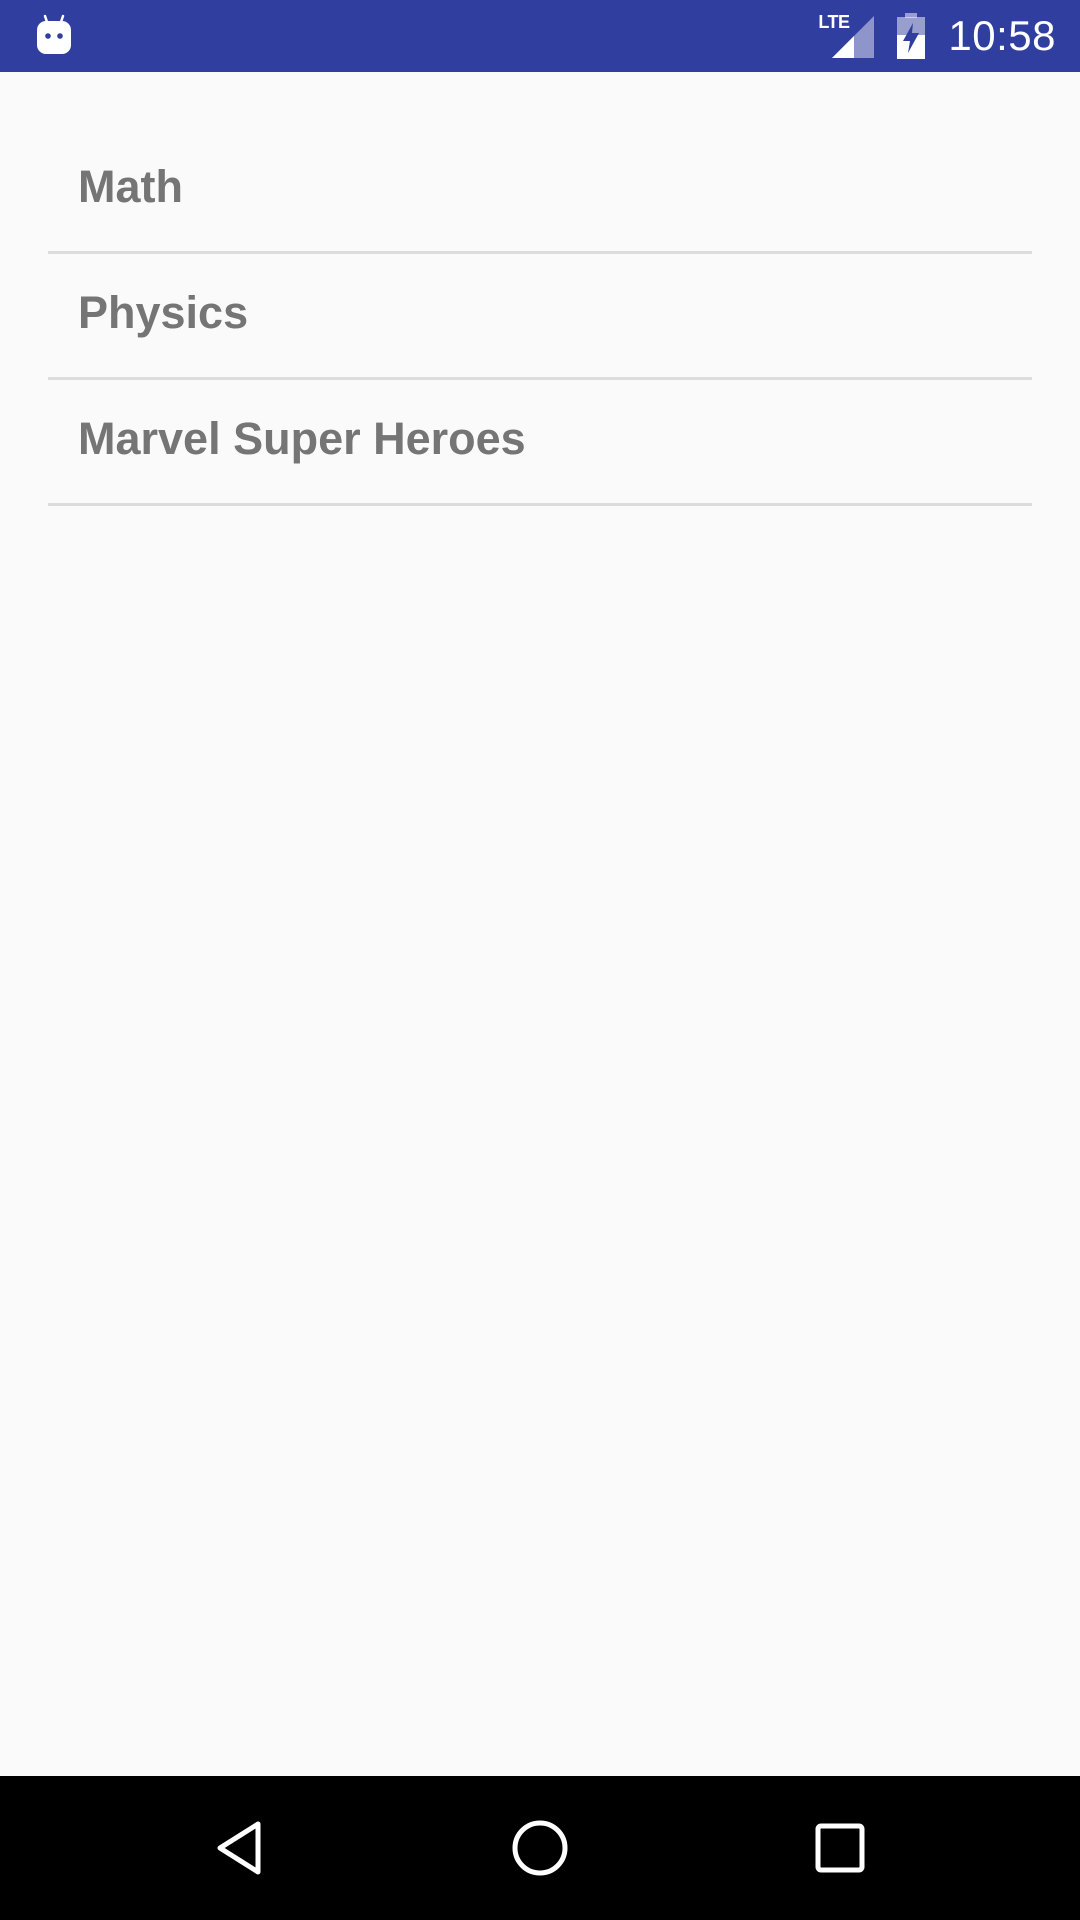 The height and width of the screenshot is (1920, 1080). Describe the element at coordinates (937, 36) in the screenshot. I see `status-icons: LTE 10:58` at that location.